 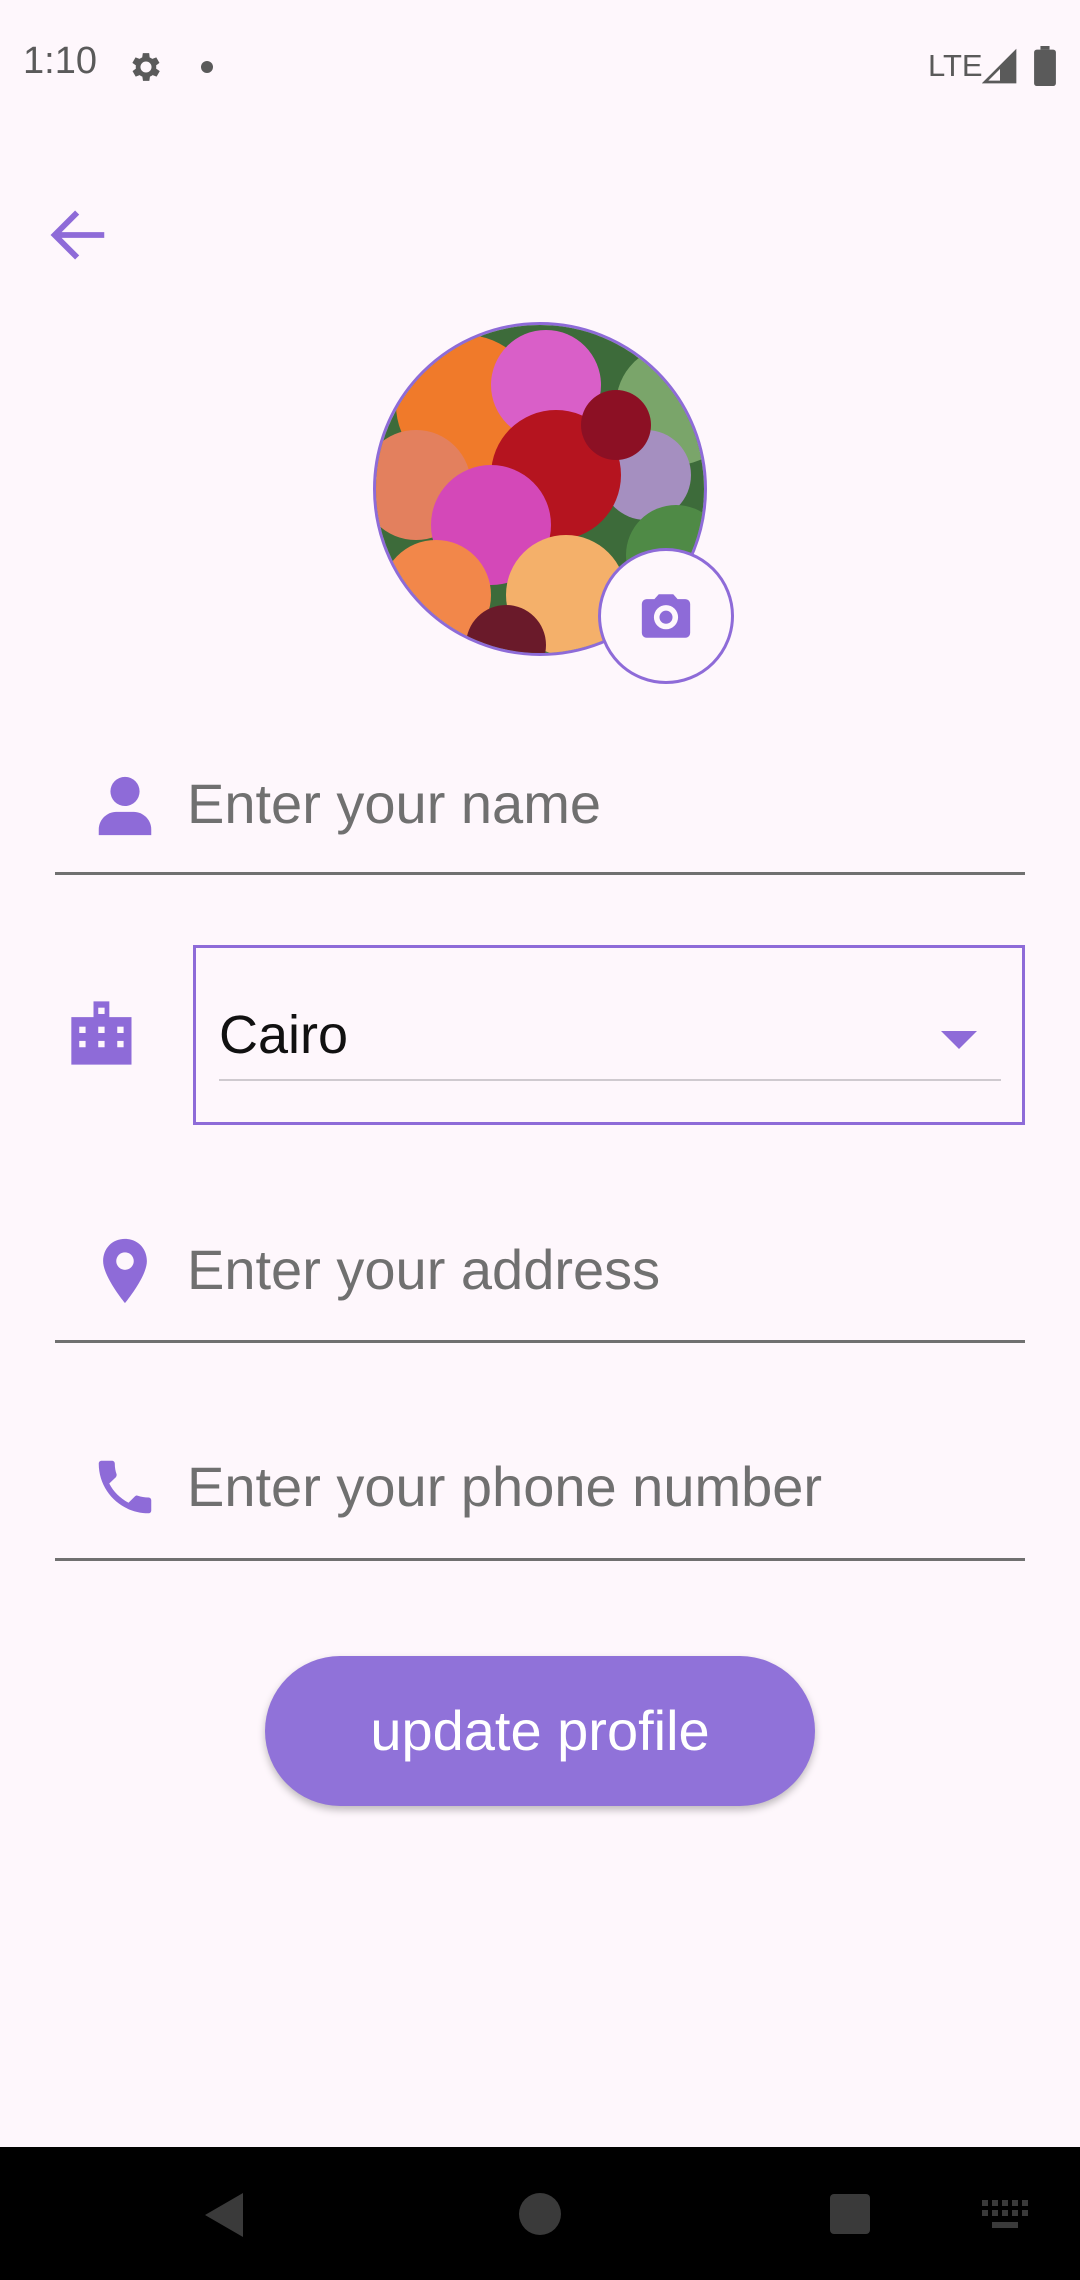 What do you see at coordinates (540, 67) in the screenshot?
I see `status-bar: 1:10 LTE` at bounding box center [540, 67].